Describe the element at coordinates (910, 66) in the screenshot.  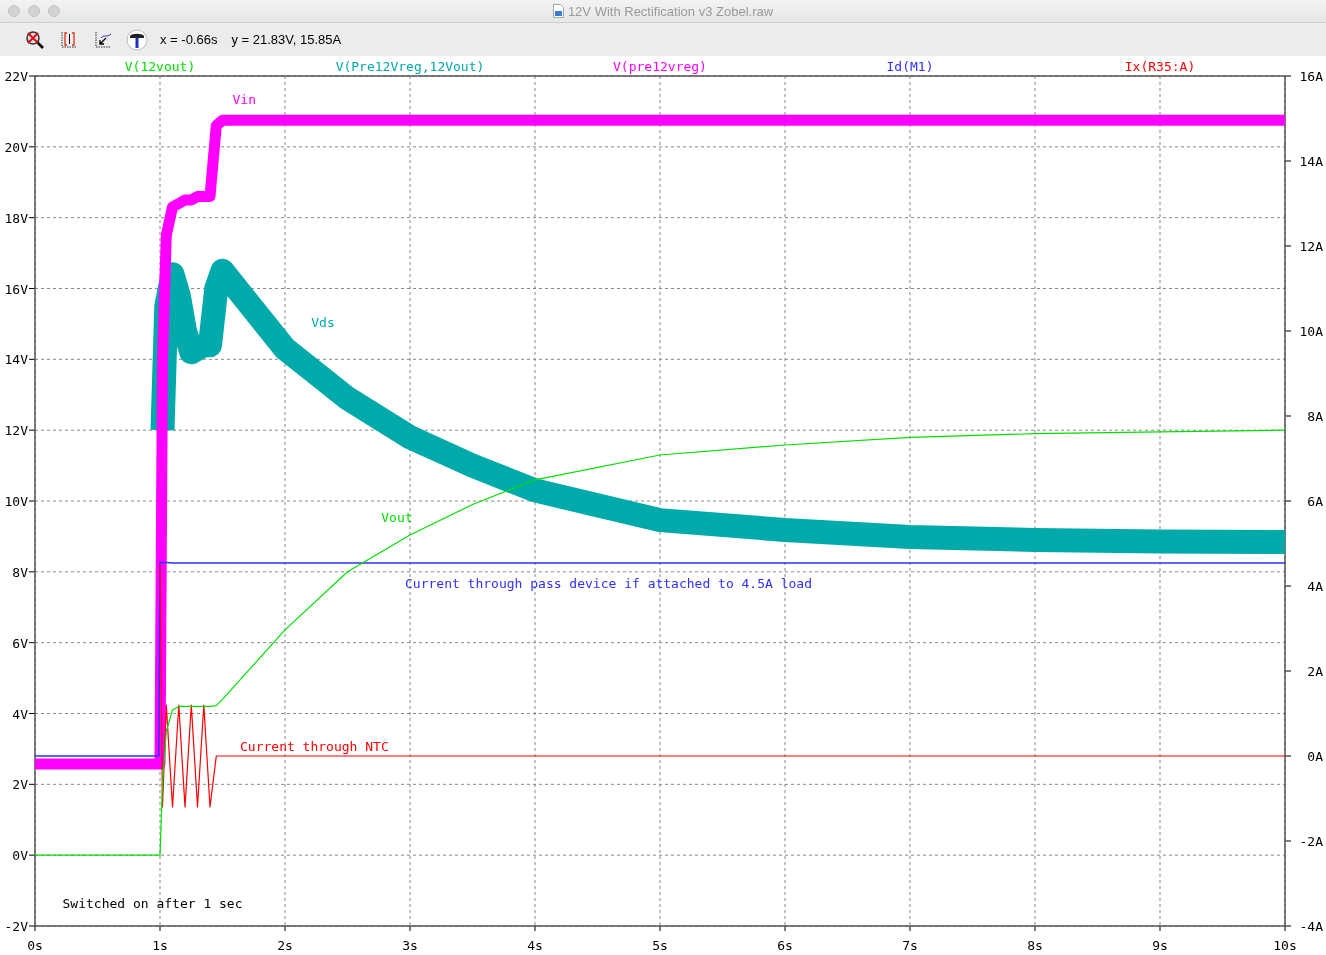
I see `trace-name-label: Id(M1)` at that location.